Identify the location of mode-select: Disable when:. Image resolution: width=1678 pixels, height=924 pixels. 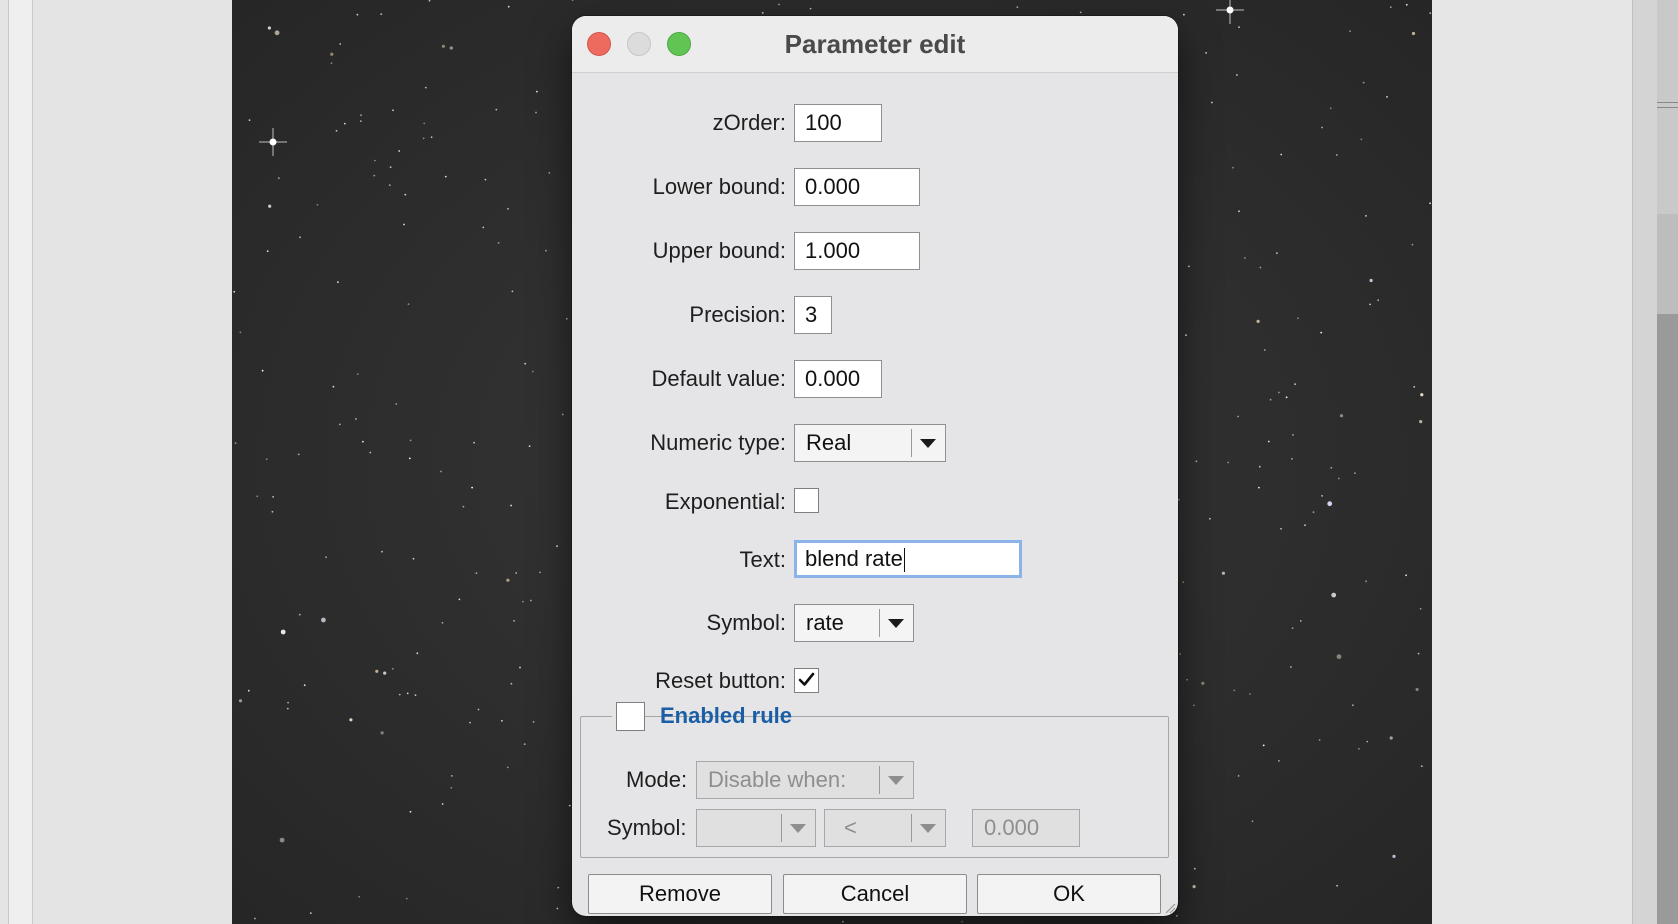
(805, 780).